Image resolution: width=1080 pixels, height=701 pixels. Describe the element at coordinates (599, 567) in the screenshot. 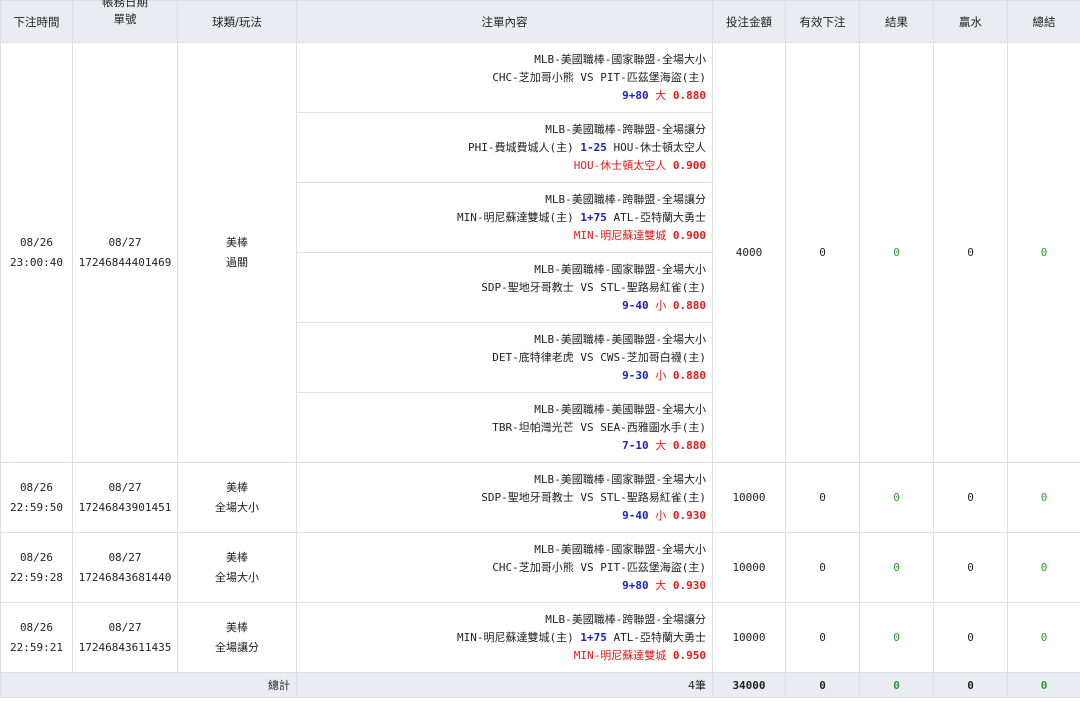

I see `match-pre: CHC-芝加哥小熊 VS PIT-匹茲堡海盜(主)` at that location.